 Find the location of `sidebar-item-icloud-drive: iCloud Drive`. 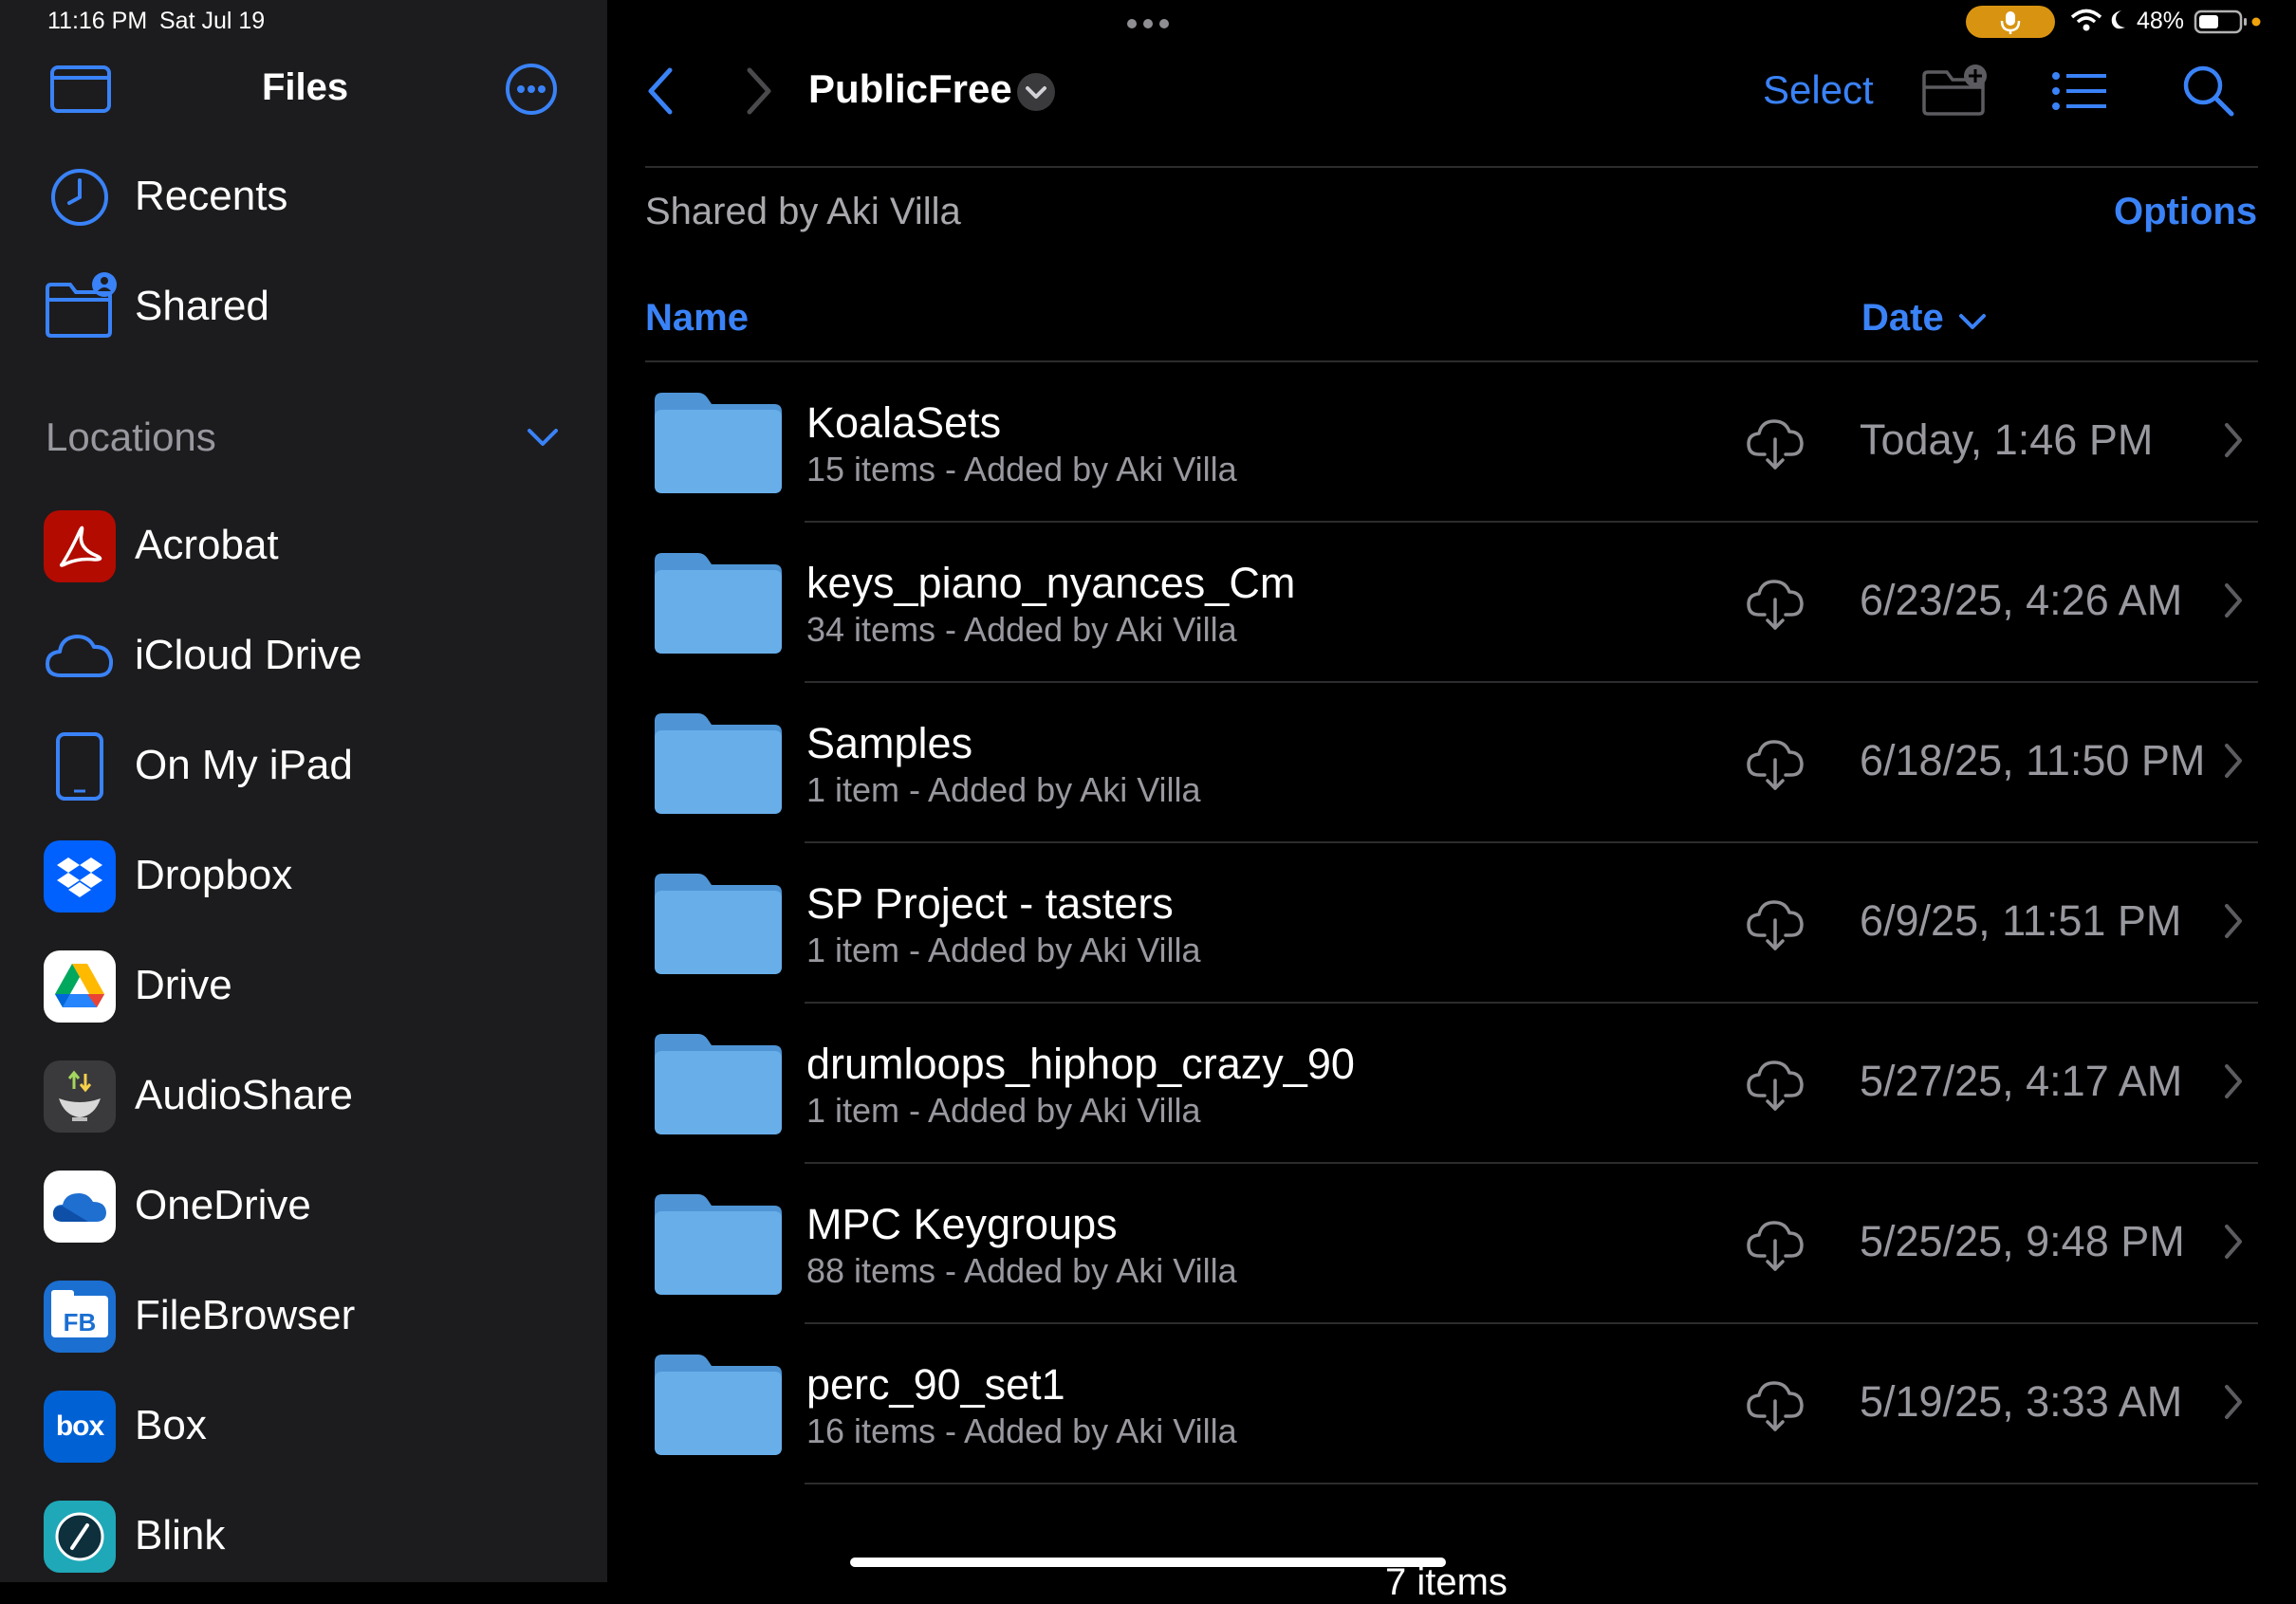

sidebar-item-icloud-drive: iCloud Drive is located at coordinates (303, 656).